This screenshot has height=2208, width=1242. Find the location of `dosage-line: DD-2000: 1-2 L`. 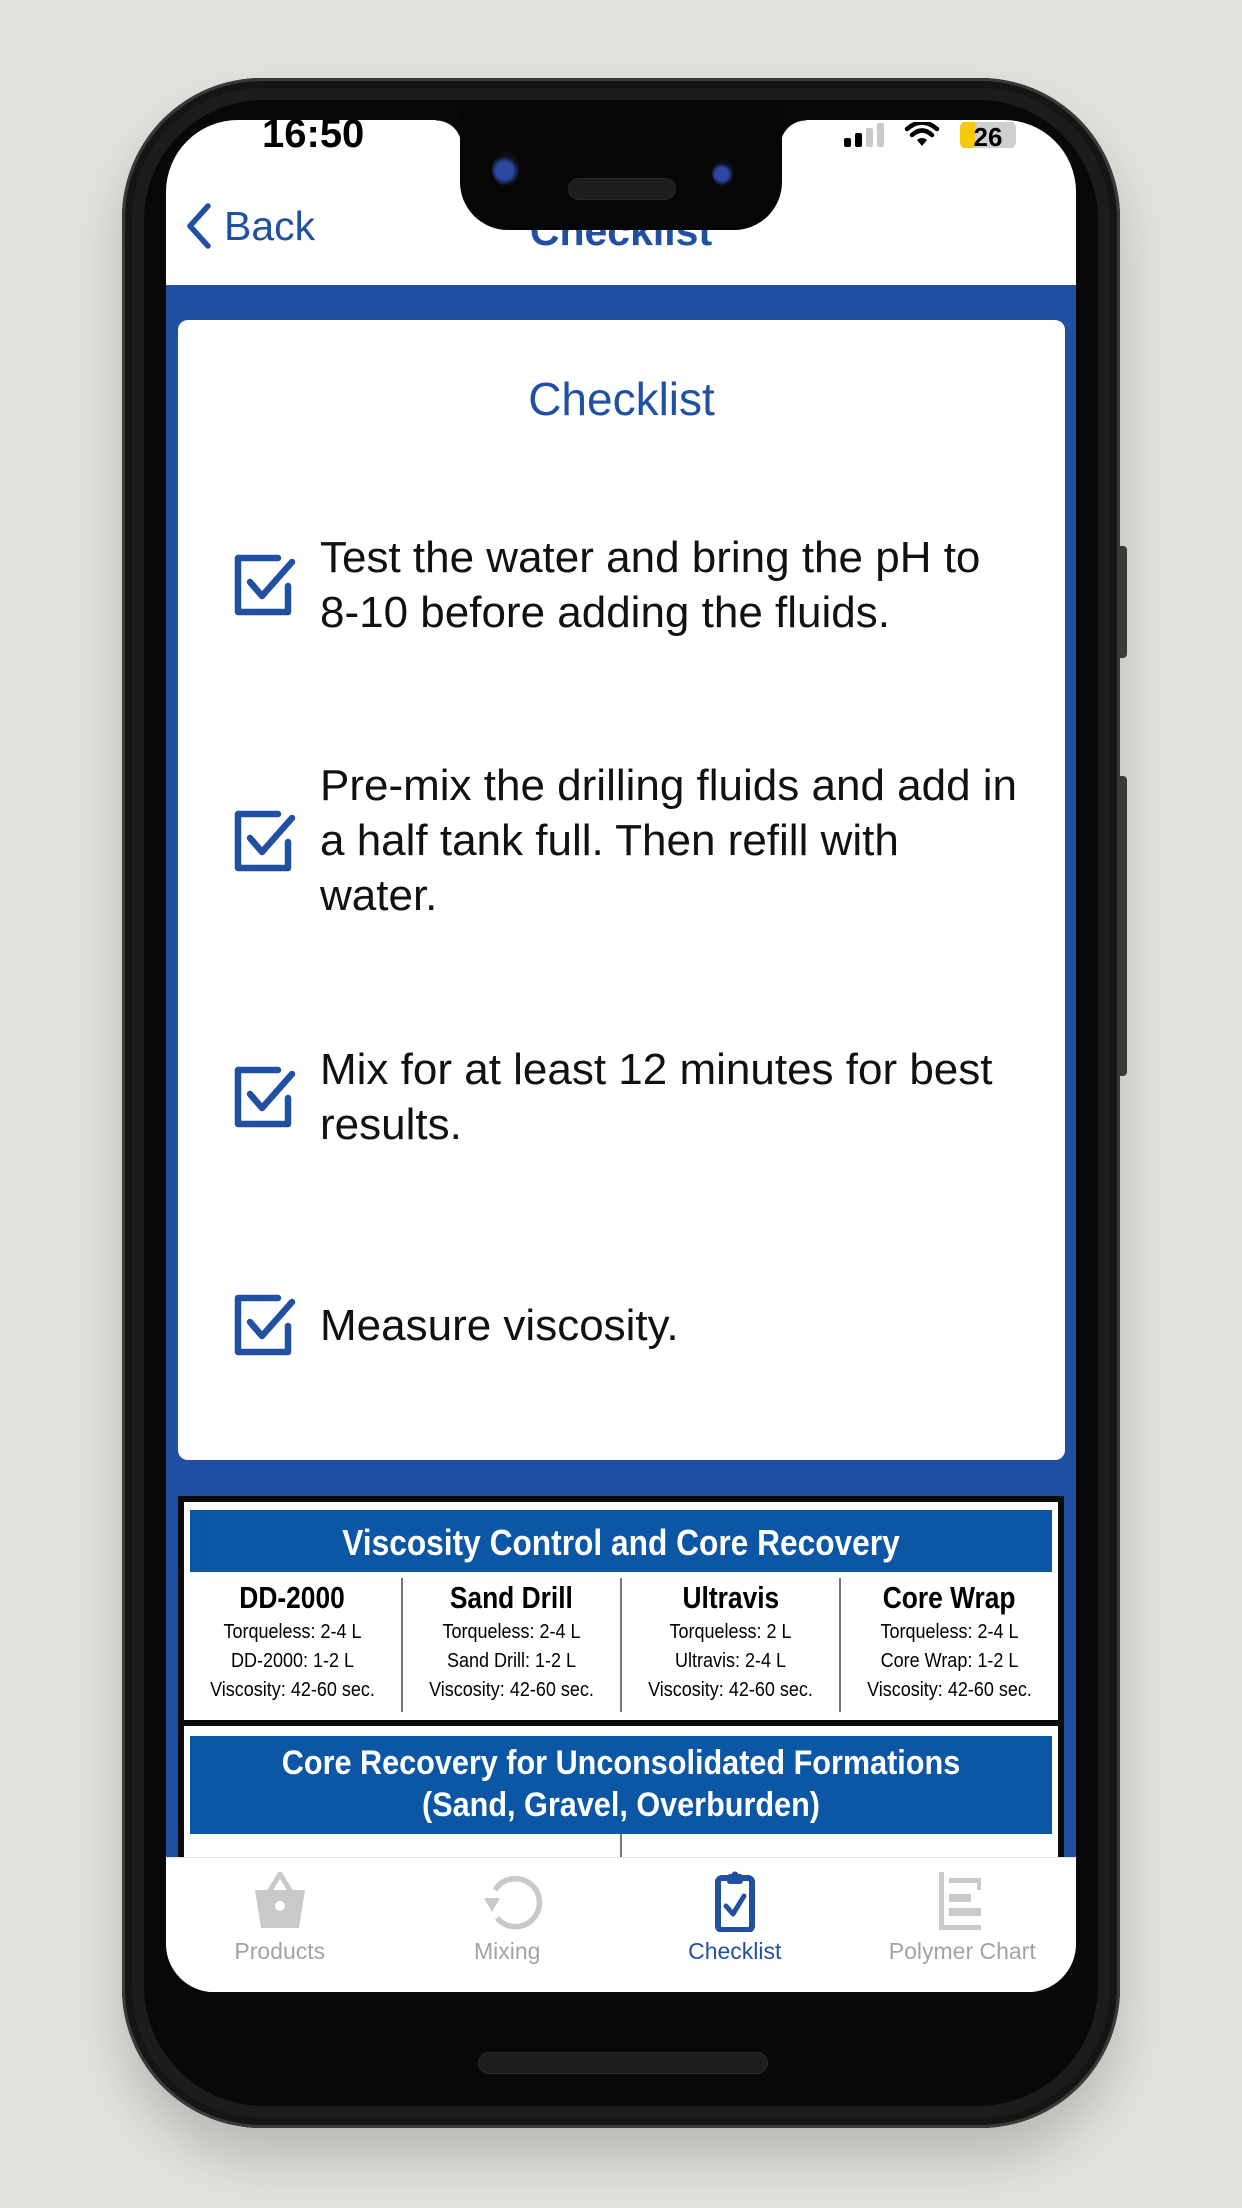

dosage-line: DD-2000: 1-2 L is located at coordinates (292, 1661).